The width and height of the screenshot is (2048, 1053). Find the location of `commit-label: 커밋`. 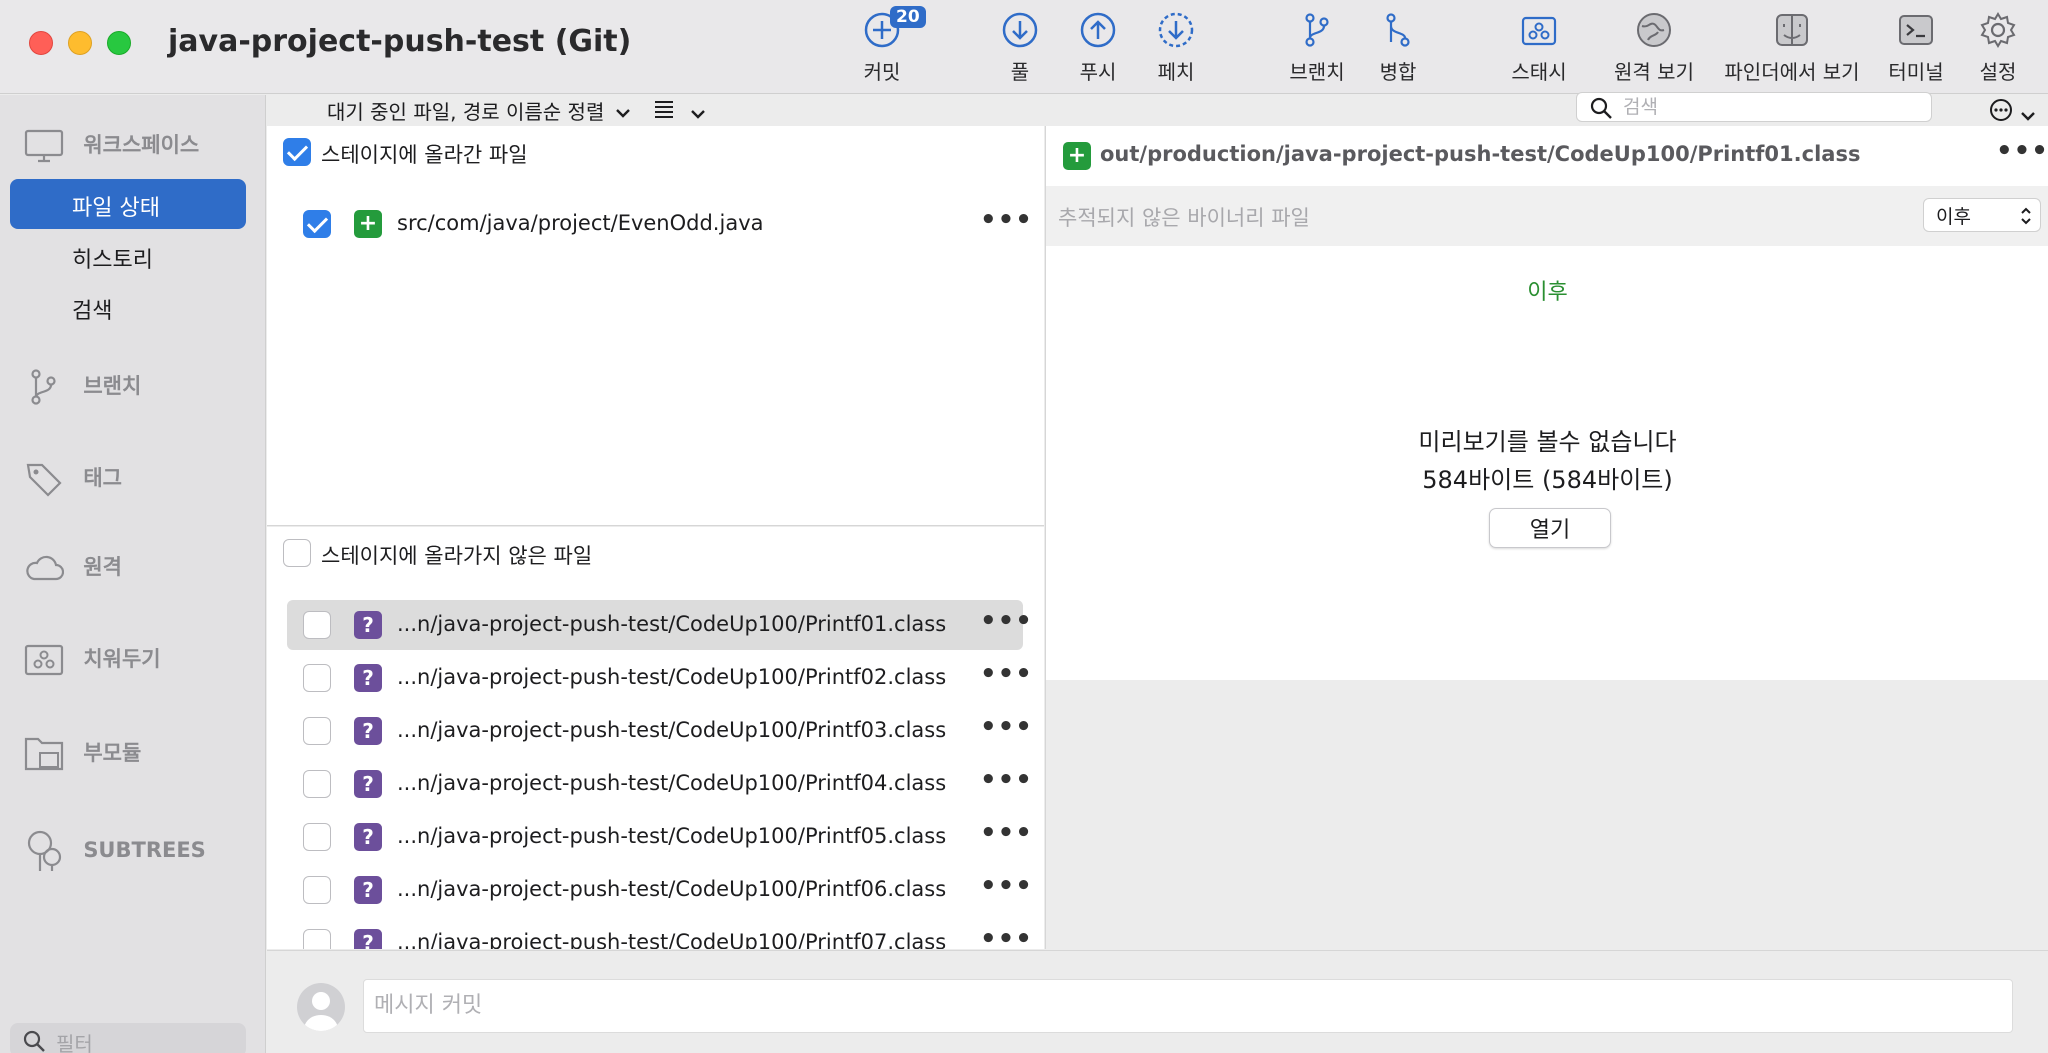

commit-label: 커밋 is located at coordinates (882, 72).